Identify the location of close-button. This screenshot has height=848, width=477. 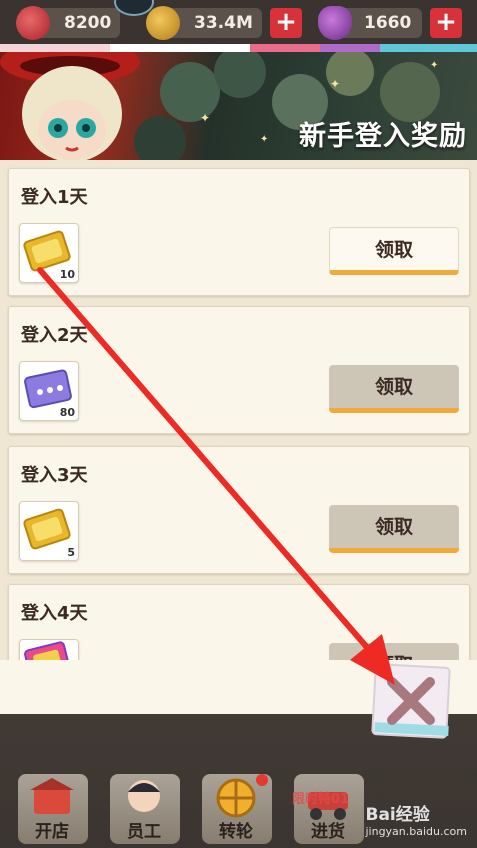
(413, 701).